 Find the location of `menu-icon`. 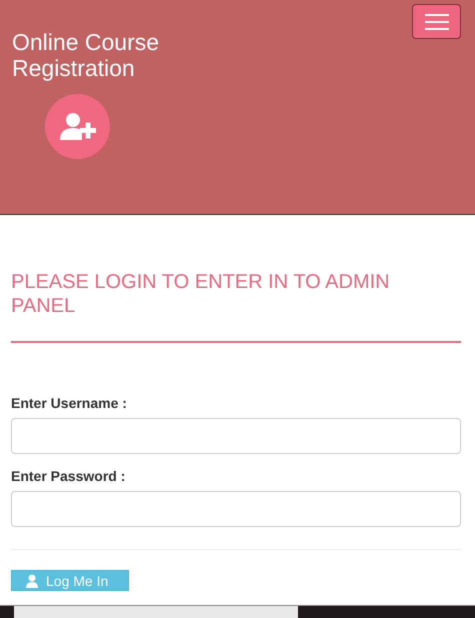

menu-icon is located at coordinates (436, 22).